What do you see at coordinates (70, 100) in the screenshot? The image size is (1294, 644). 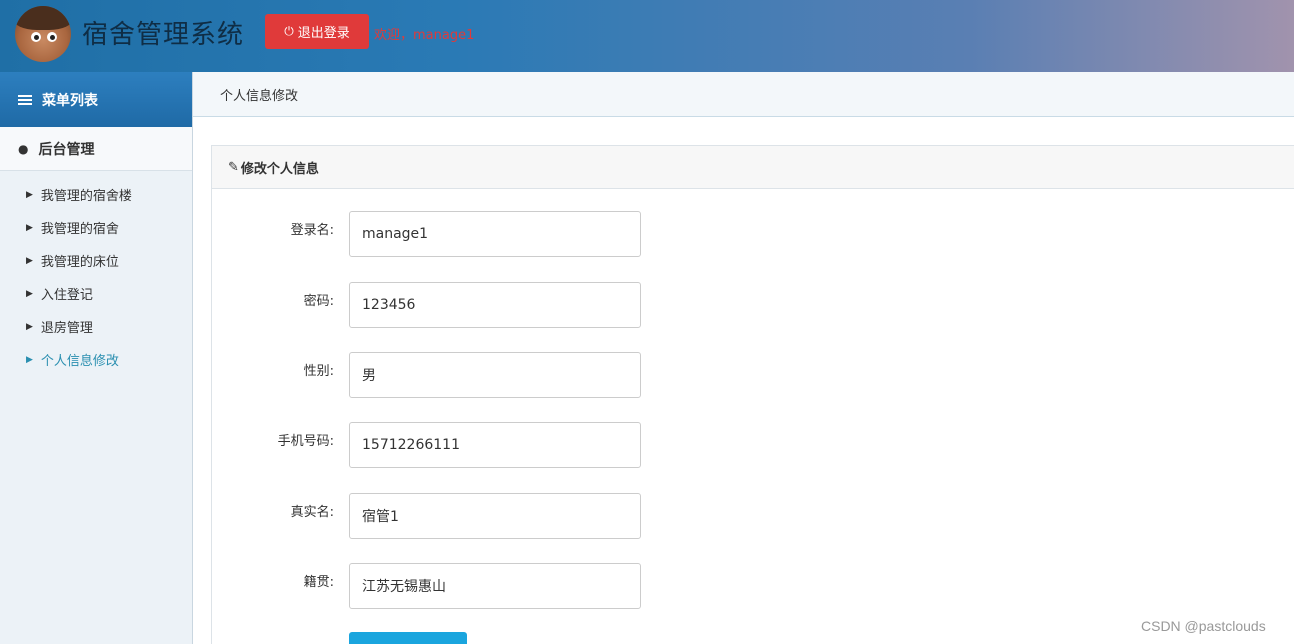 I see `menu-title: 菜单列表` at bounding box center [70, 100].